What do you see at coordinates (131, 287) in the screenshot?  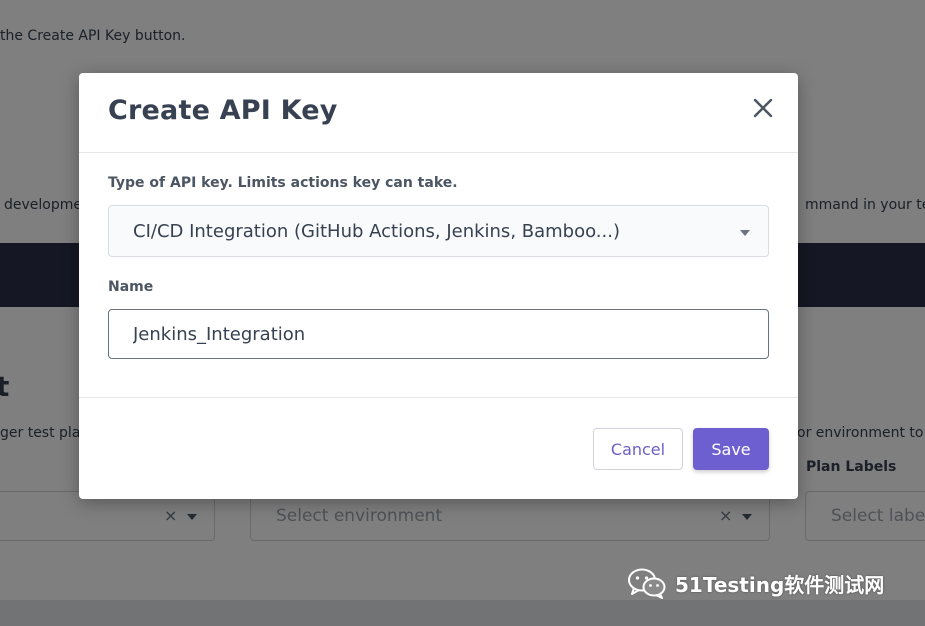 I see `name-label: Name` at bounding box center [131, 287].